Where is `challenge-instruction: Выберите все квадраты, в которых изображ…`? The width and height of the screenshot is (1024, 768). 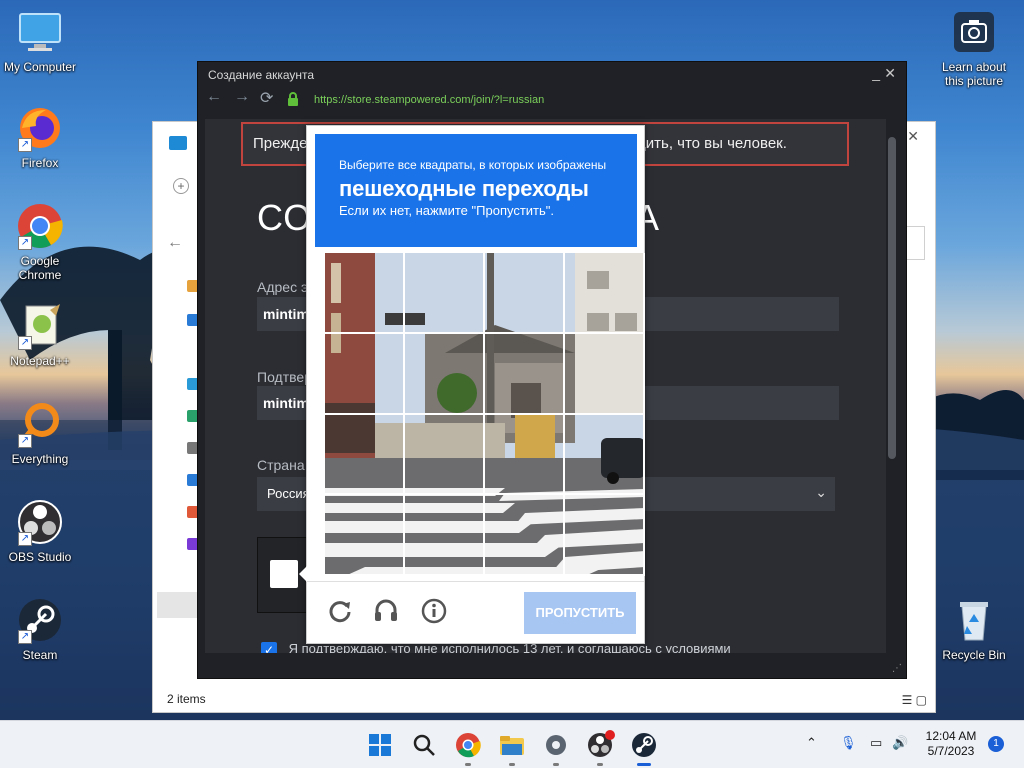 challenge-instruction: Выберите все квадраты, в которых изображ… is located at coordinates (473, 165).